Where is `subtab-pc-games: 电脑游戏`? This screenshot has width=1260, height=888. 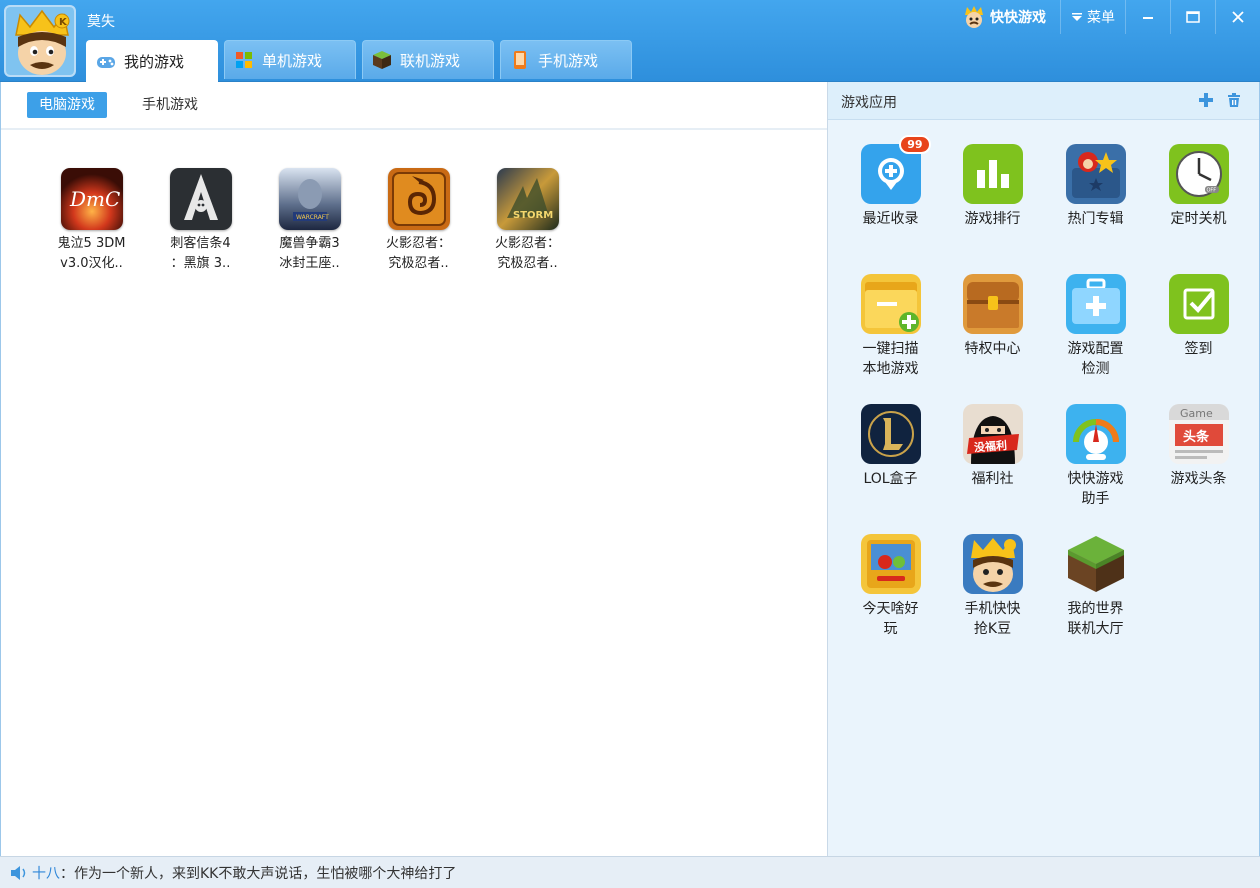 subtab-pc-games: 电脑游戏 is located at coordinates (67, 105).